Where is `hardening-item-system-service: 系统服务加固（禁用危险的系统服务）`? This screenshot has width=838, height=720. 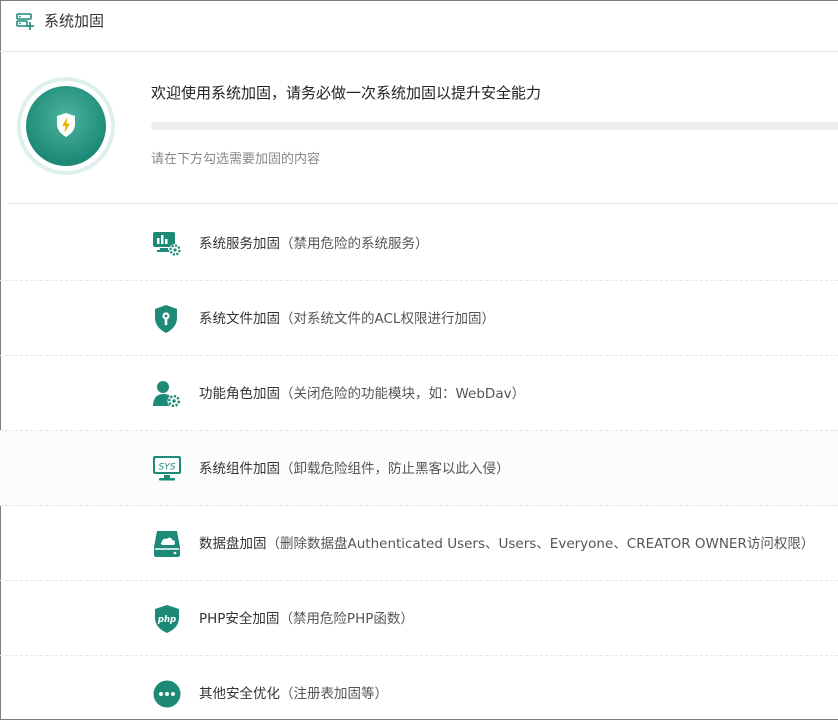
hardening-item-system-service: 系统服务加固（禁用危险的系统服务） is located at coordinates (419, 243).